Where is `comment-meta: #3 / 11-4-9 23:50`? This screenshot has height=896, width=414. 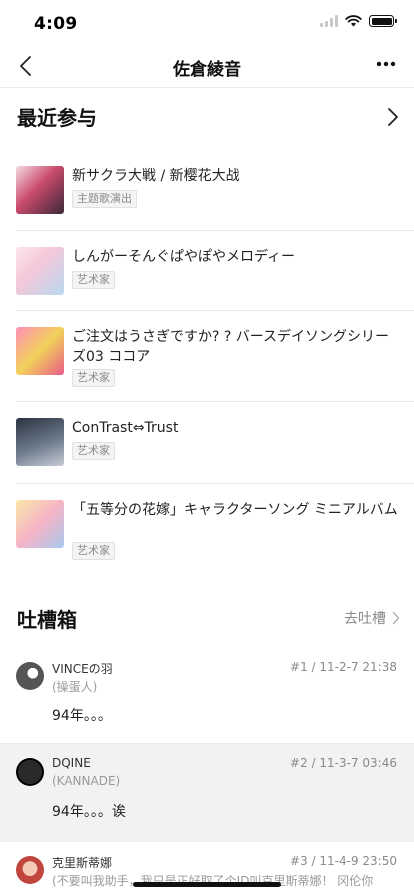
comment-meta: #3 / 11-4-9 23:50 is located at coordinates (343, 861).